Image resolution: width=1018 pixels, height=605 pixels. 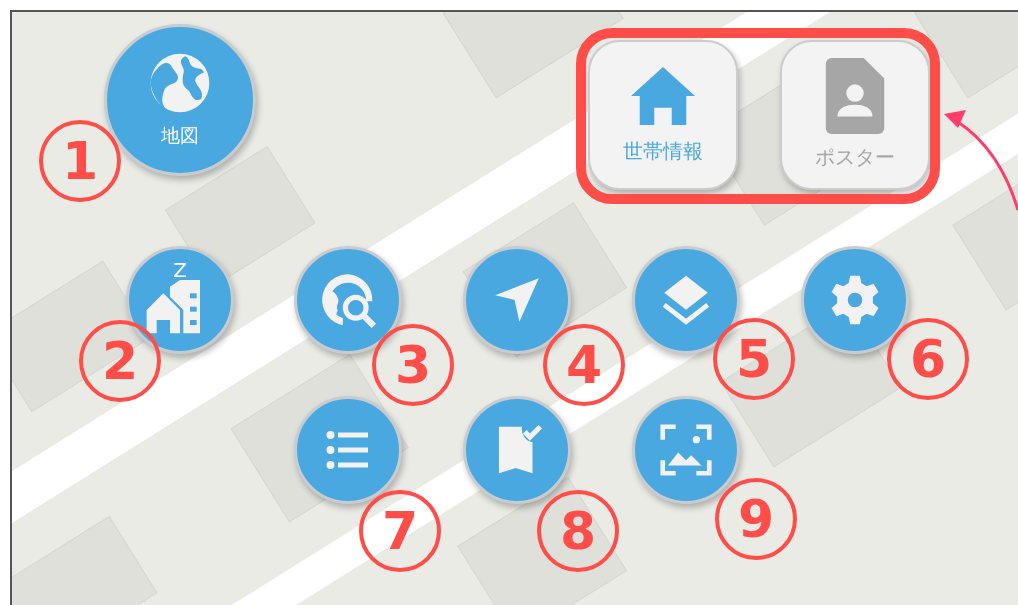 I want to click on annotation-number: 9, so click(x=756, y=519).